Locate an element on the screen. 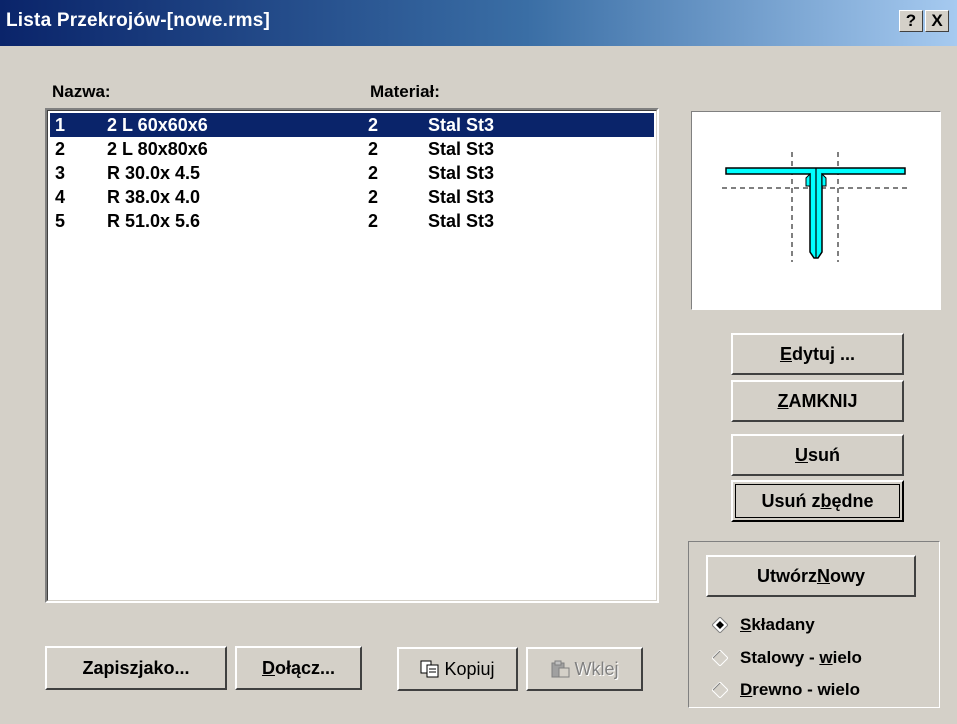  help-button: ? is located at coordinates (911, 21).